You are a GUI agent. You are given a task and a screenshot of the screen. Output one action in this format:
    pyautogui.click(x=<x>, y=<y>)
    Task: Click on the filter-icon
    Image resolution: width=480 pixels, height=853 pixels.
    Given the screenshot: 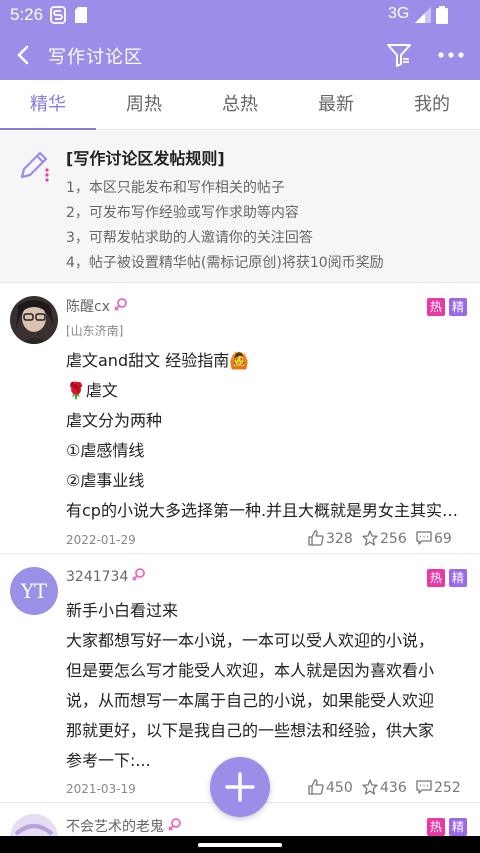 What is the action you would take?
    pyautogui.click(x=399, y=55)
    